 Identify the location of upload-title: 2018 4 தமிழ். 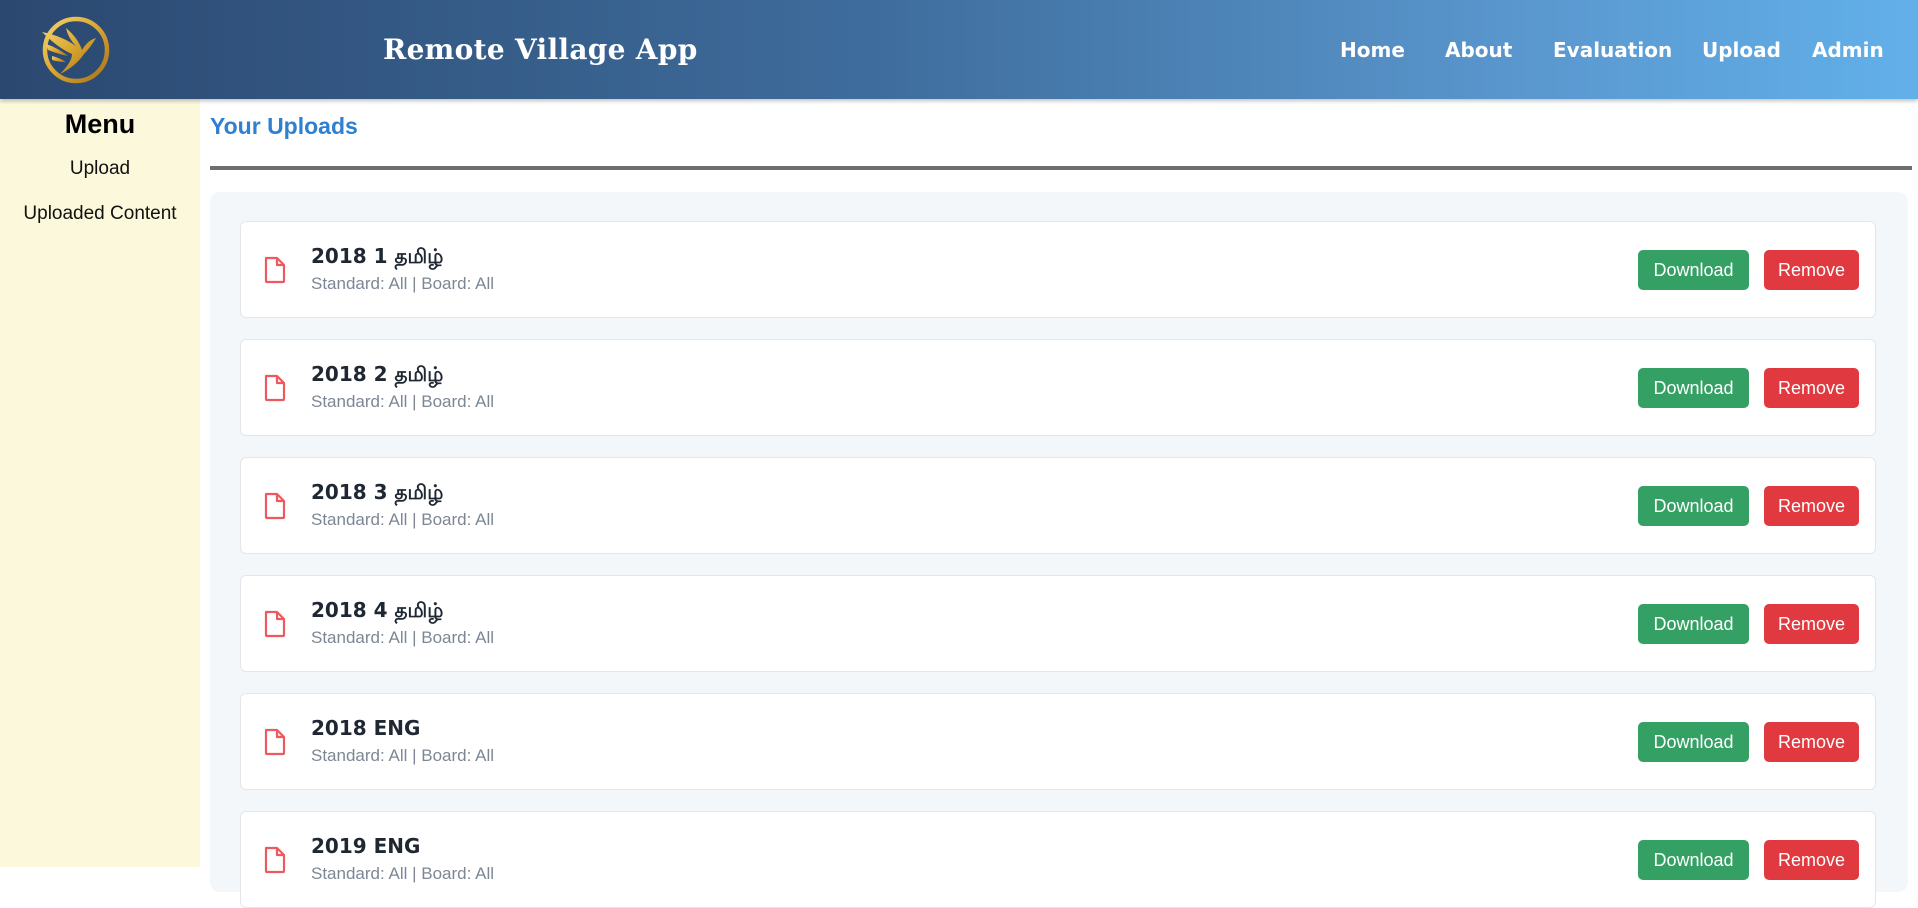
(377, 610).